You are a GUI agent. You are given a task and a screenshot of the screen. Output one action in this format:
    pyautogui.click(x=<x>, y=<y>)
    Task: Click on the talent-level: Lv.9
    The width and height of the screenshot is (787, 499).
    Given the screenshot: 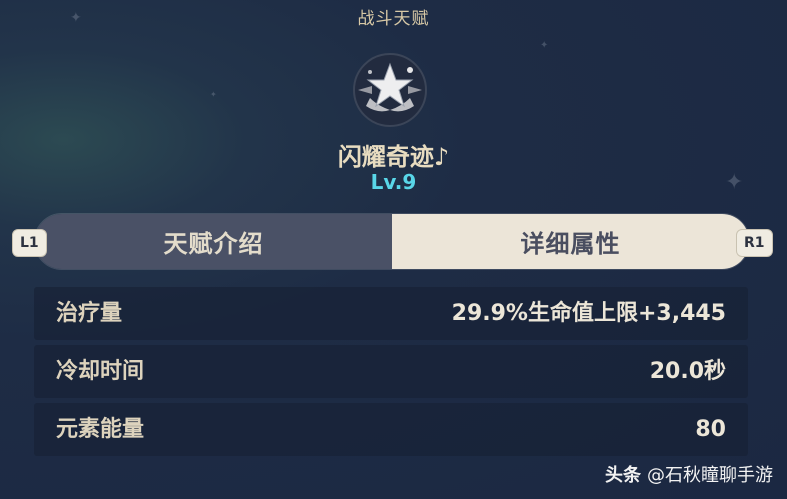 What is the action you would take?
    pyautogui.click(x=393, y=182)
    